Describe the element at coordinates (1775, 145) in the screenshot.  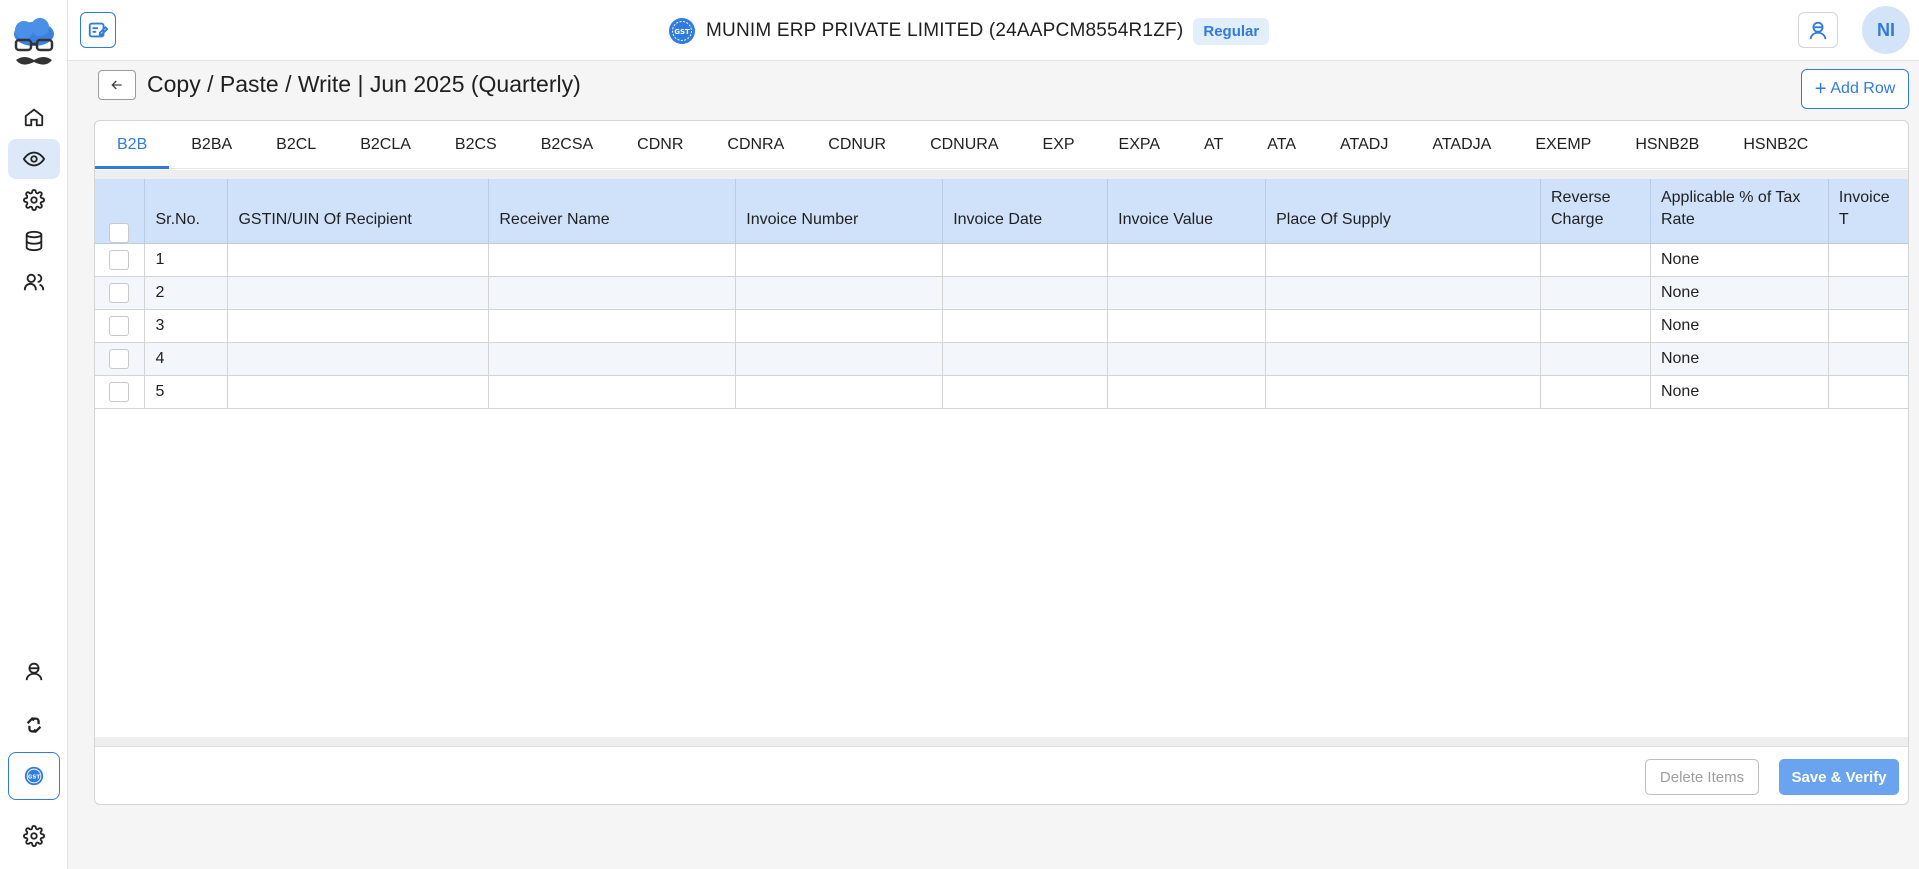
I see `tab-hsnb2c: HSNB2C` at that location.